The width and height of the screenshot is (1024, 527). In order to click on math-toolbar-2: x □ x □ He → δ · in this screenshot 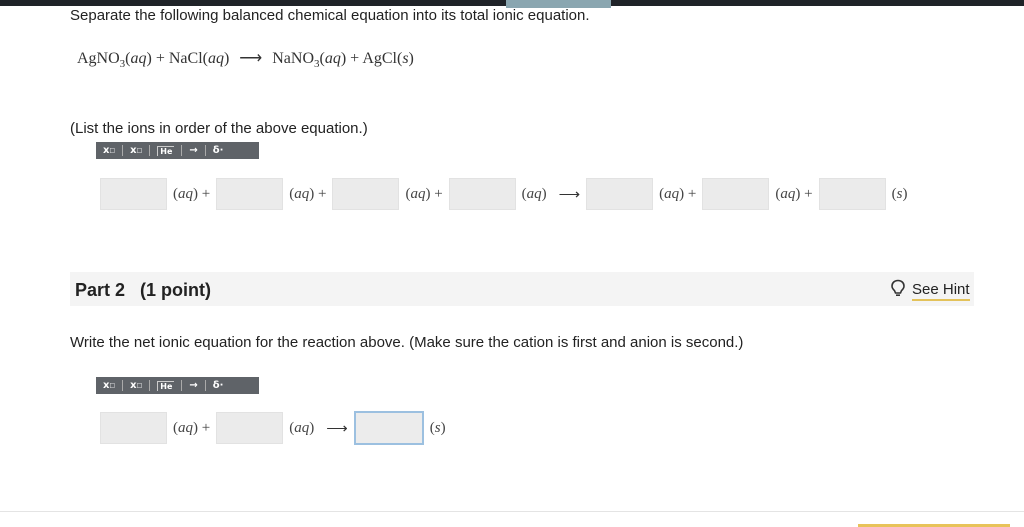, I will do `click(177, 385)`.